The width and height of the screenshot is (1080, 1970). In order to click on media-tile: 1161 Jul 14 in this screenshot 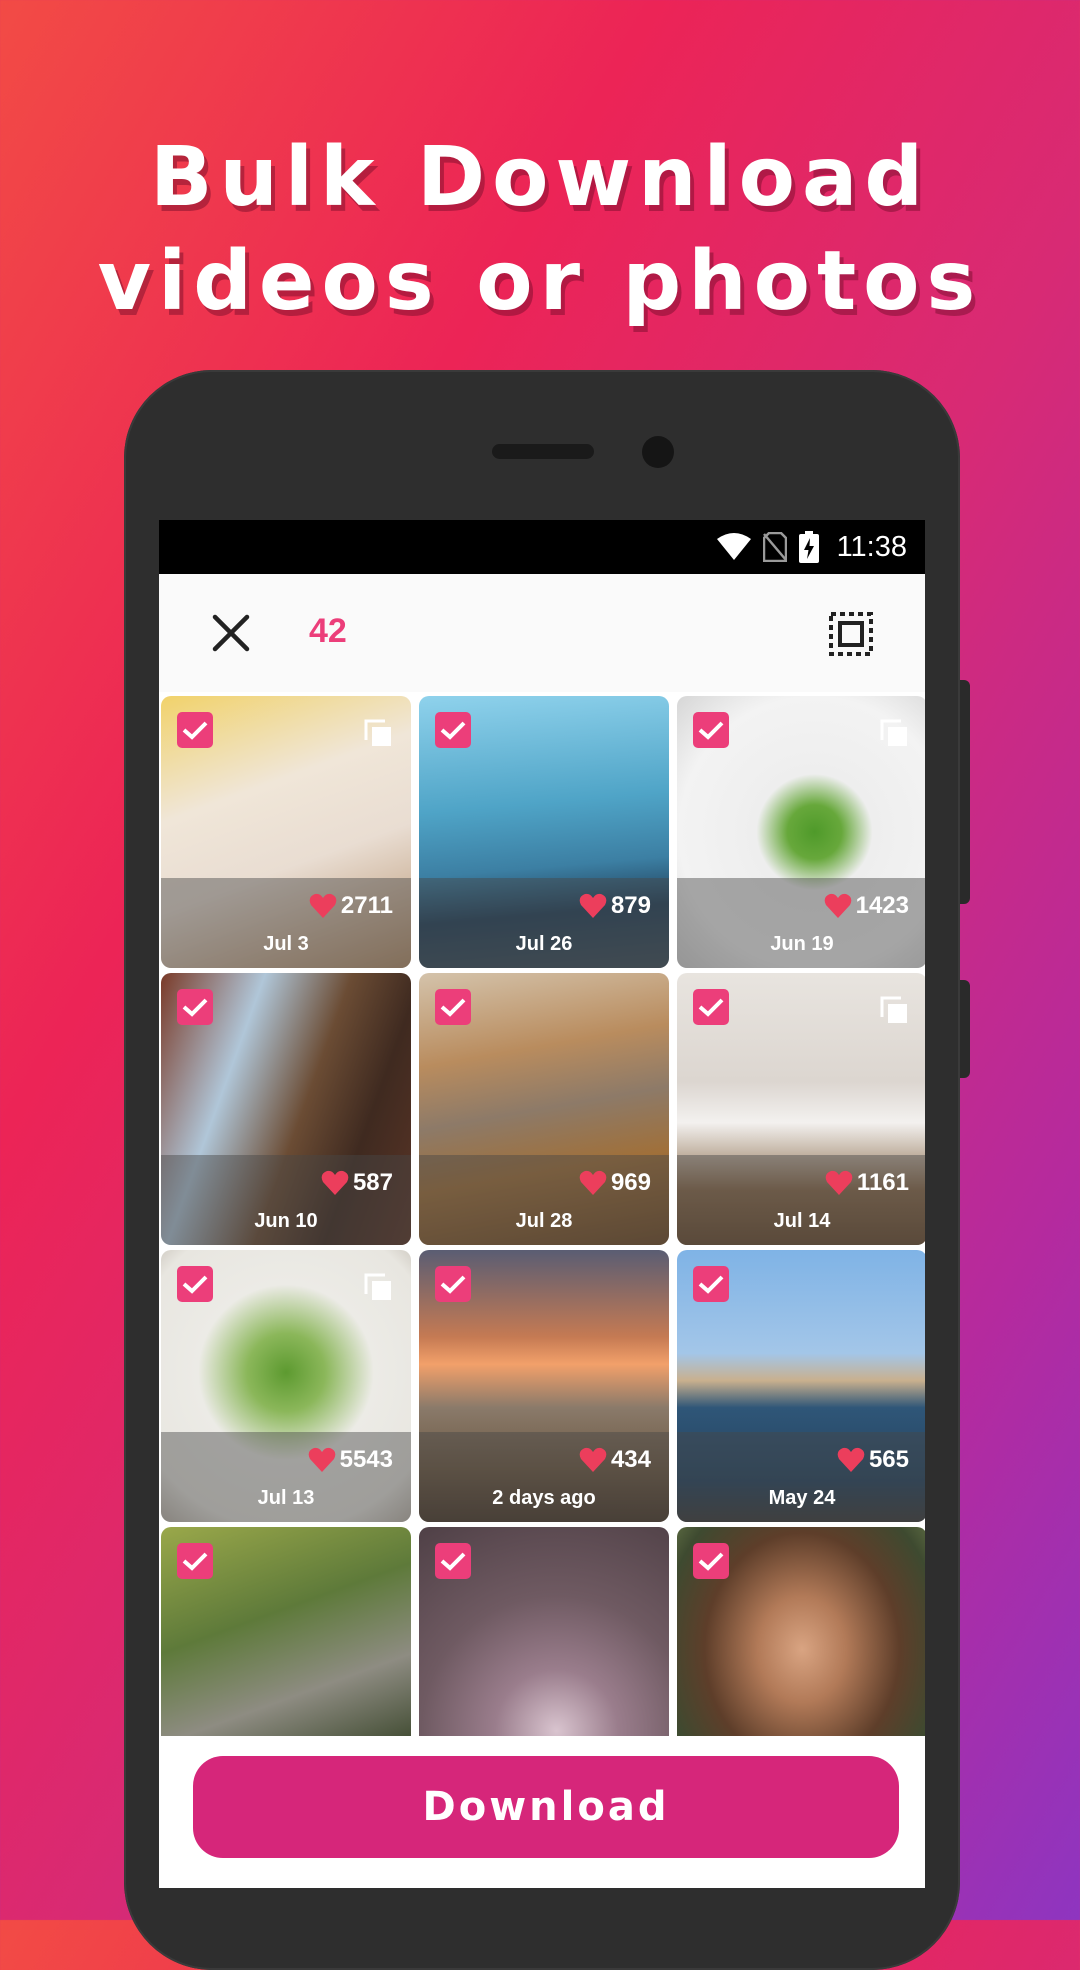, I will do `click(801, 1109)`.